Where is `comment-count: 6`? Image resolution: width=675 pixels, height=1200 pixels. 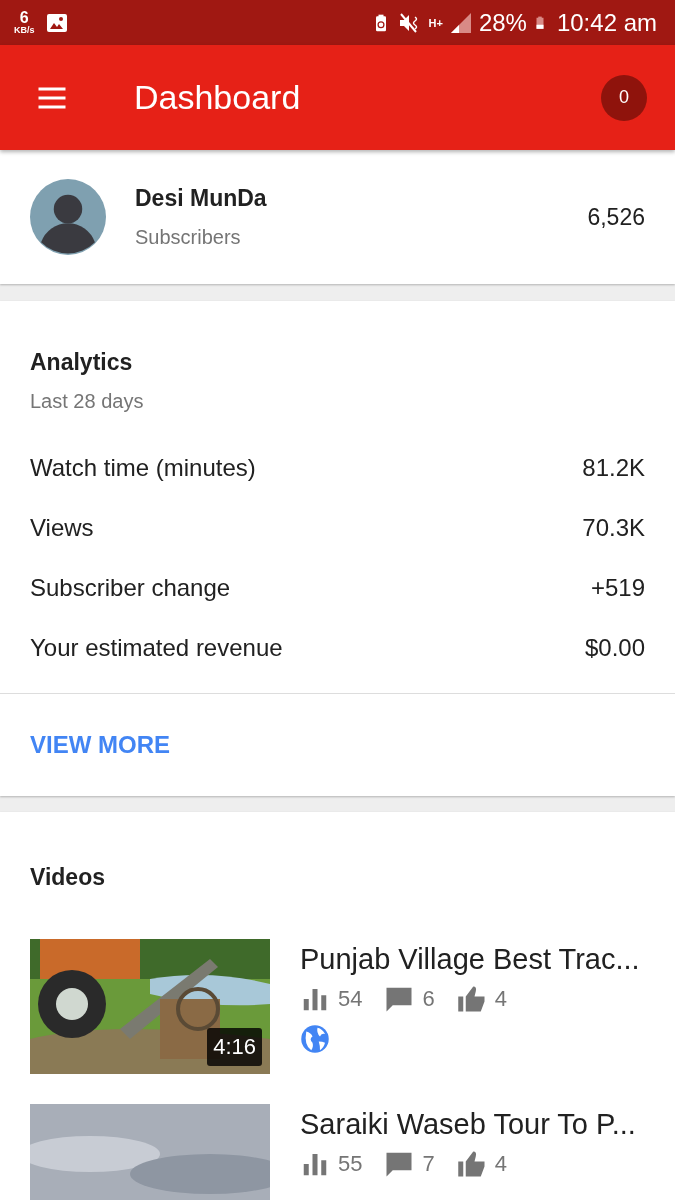 comment-count: 6 is located at coordinates (428, 999).